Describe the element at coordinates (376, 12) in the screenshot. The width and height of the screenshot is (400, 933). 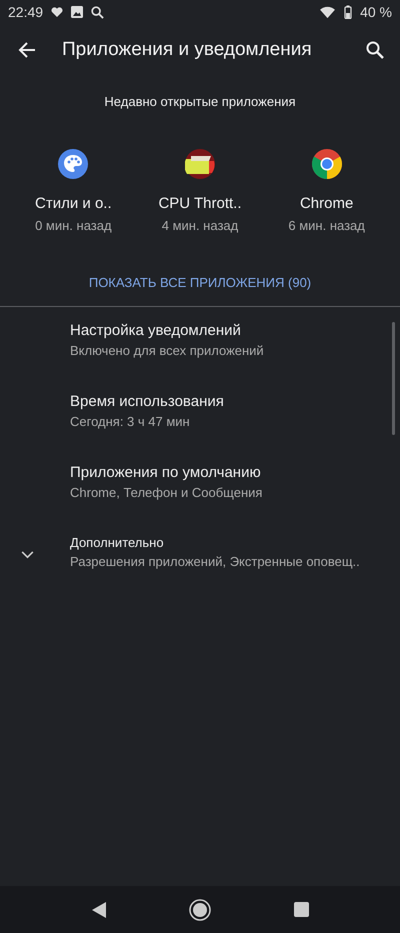
I see `battery-percent: 40 %` at that location.